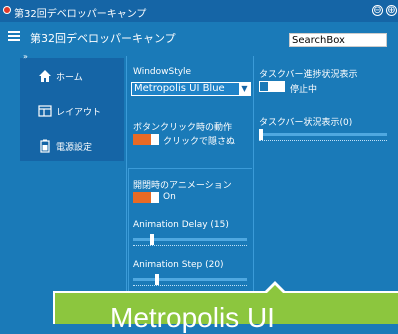  Describe the element at coordinates (179, 88) in the screenshot. I see `window-style-value: Metropolis UI Blue` at that location.